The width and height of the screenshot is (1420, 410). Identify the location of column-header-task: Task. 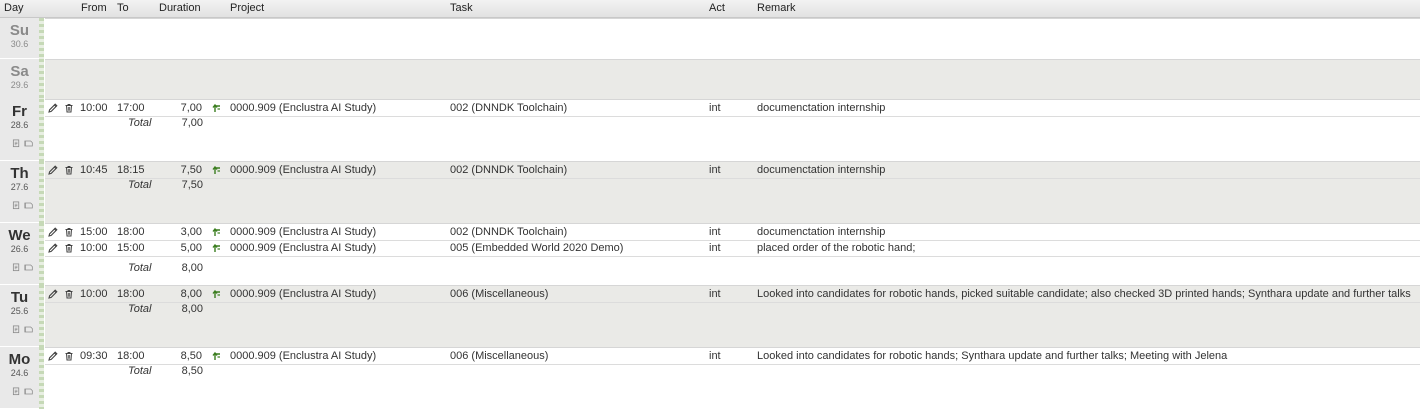
(461, 8).